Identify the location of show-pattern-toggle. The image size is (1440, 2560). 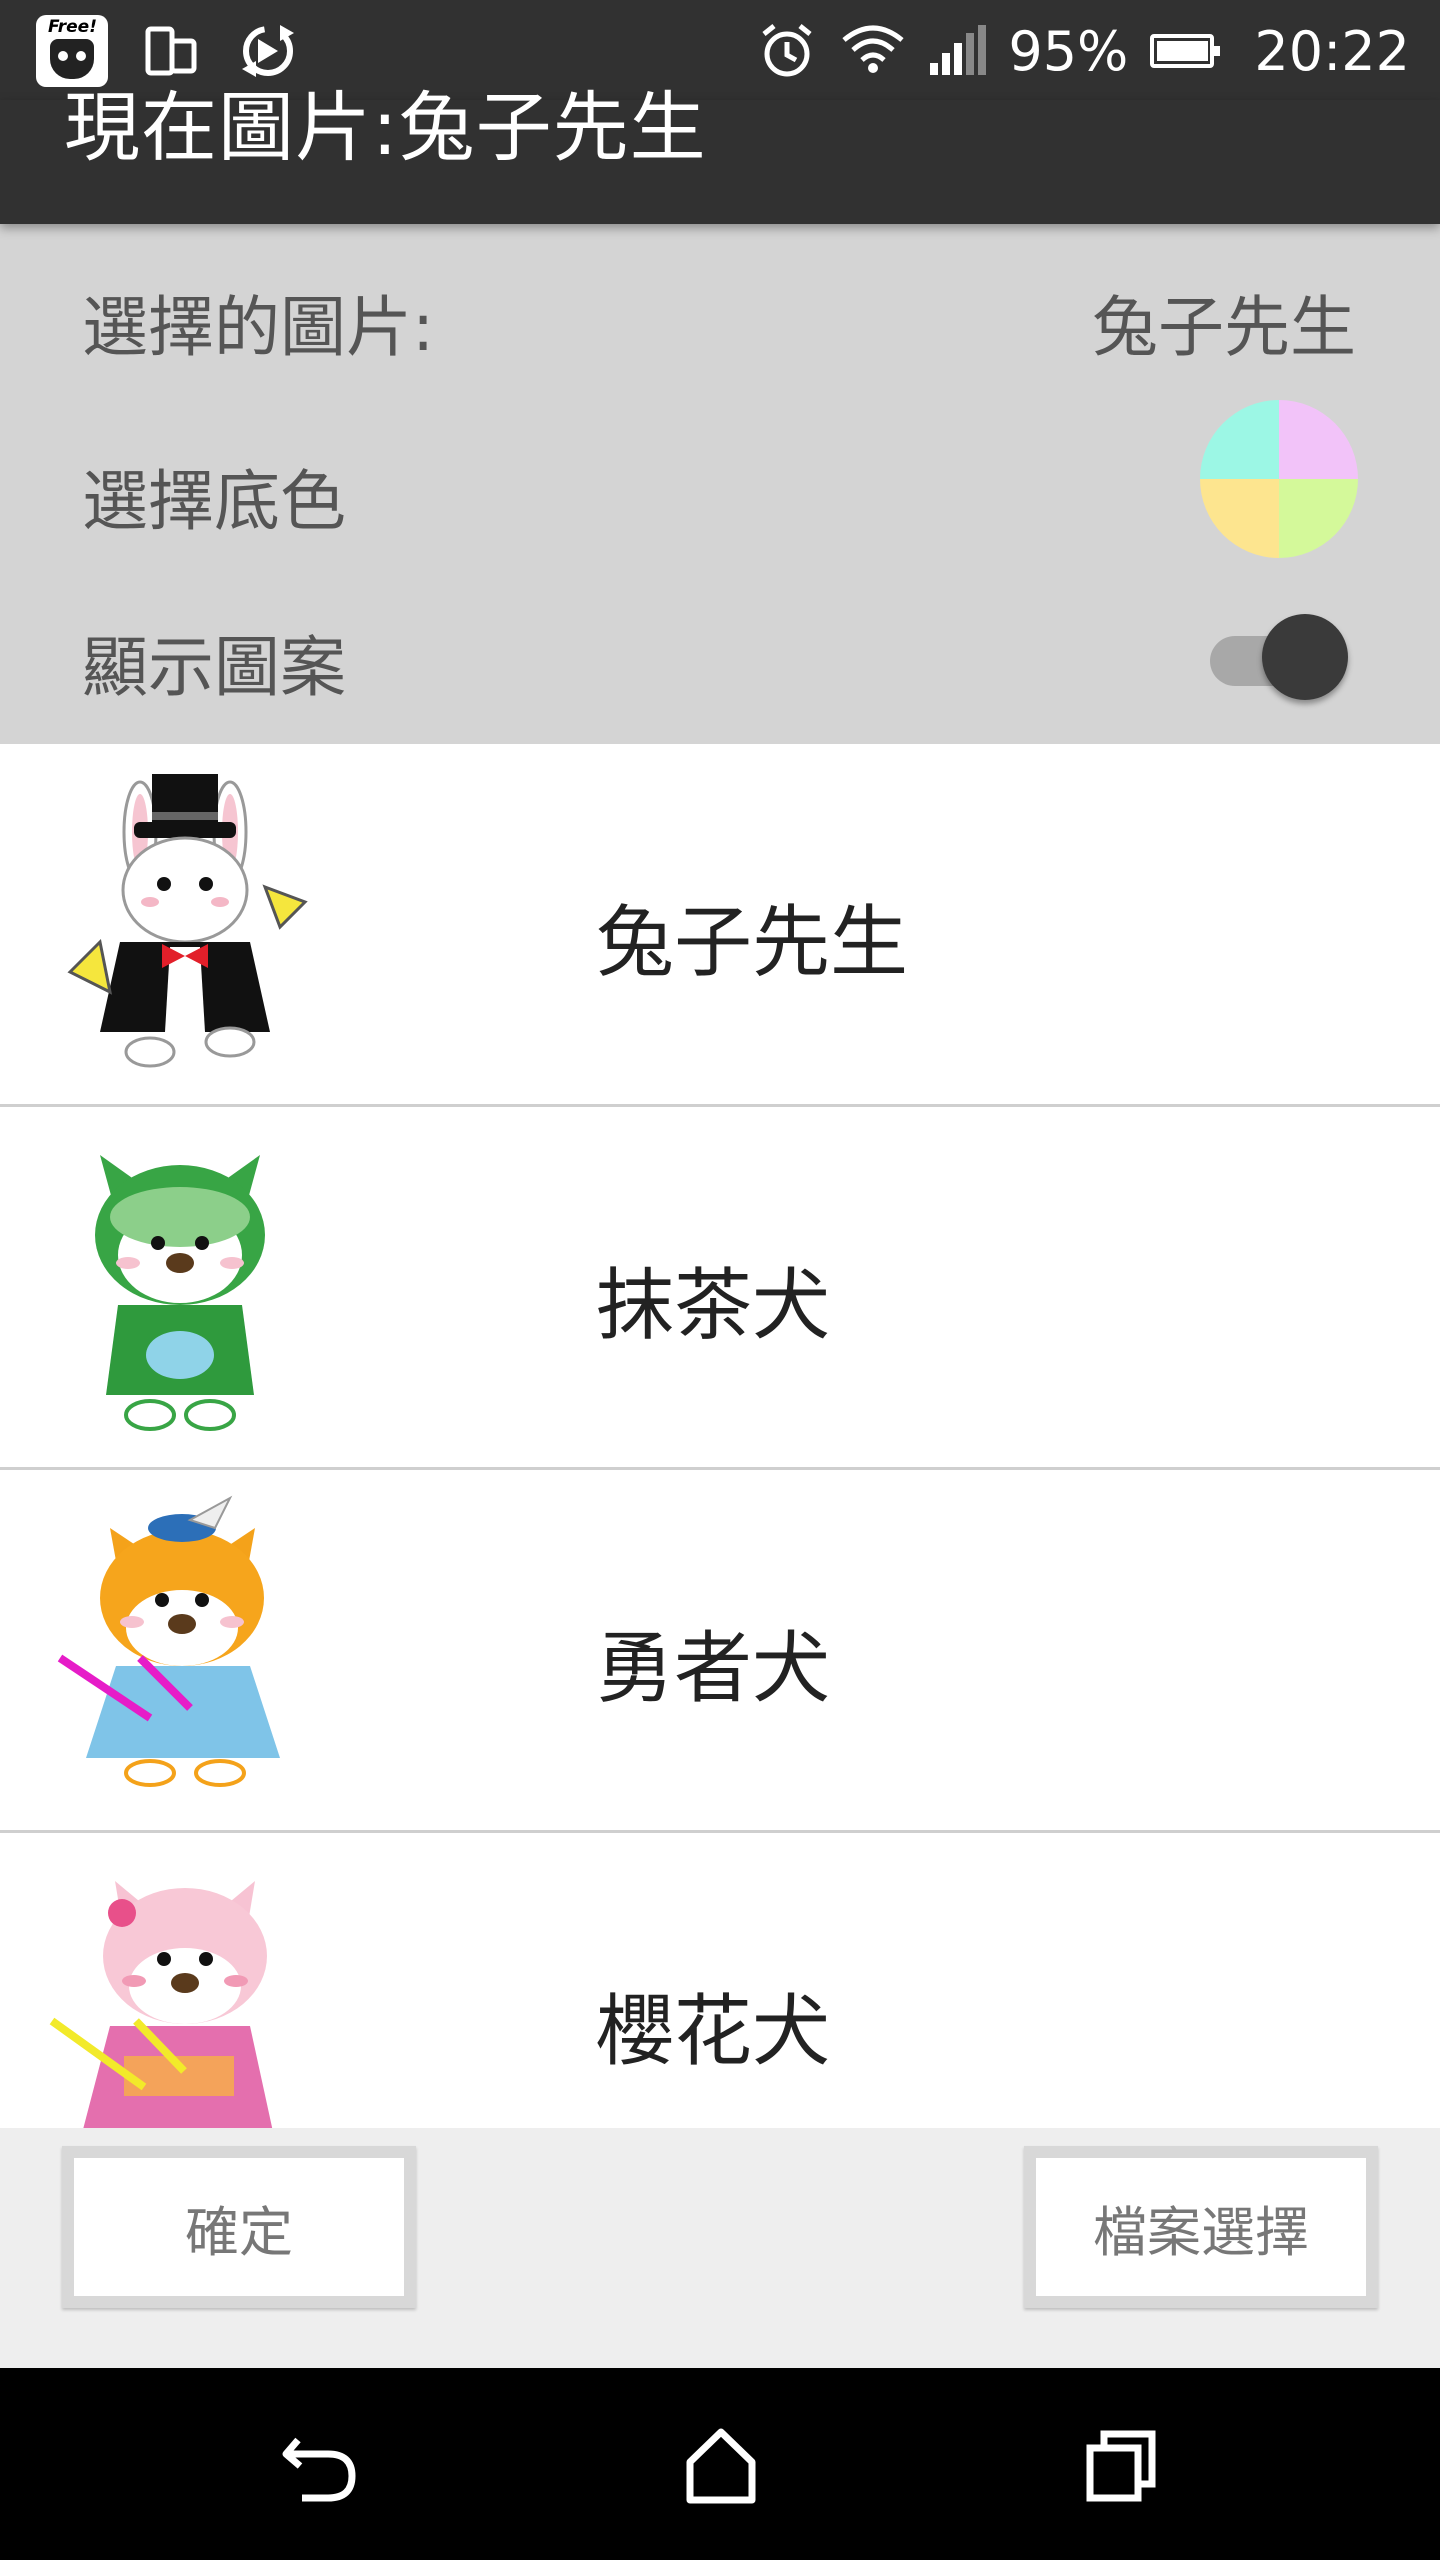
(1277, 655).